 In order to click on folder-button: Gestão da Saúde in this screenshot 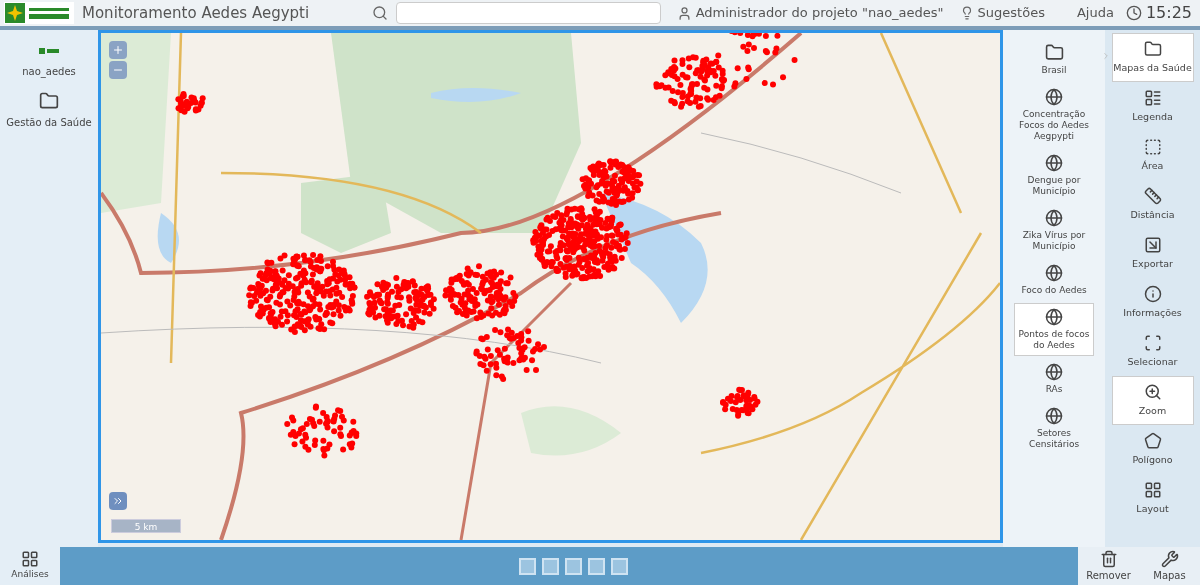, I will do `click(49, 110)`.